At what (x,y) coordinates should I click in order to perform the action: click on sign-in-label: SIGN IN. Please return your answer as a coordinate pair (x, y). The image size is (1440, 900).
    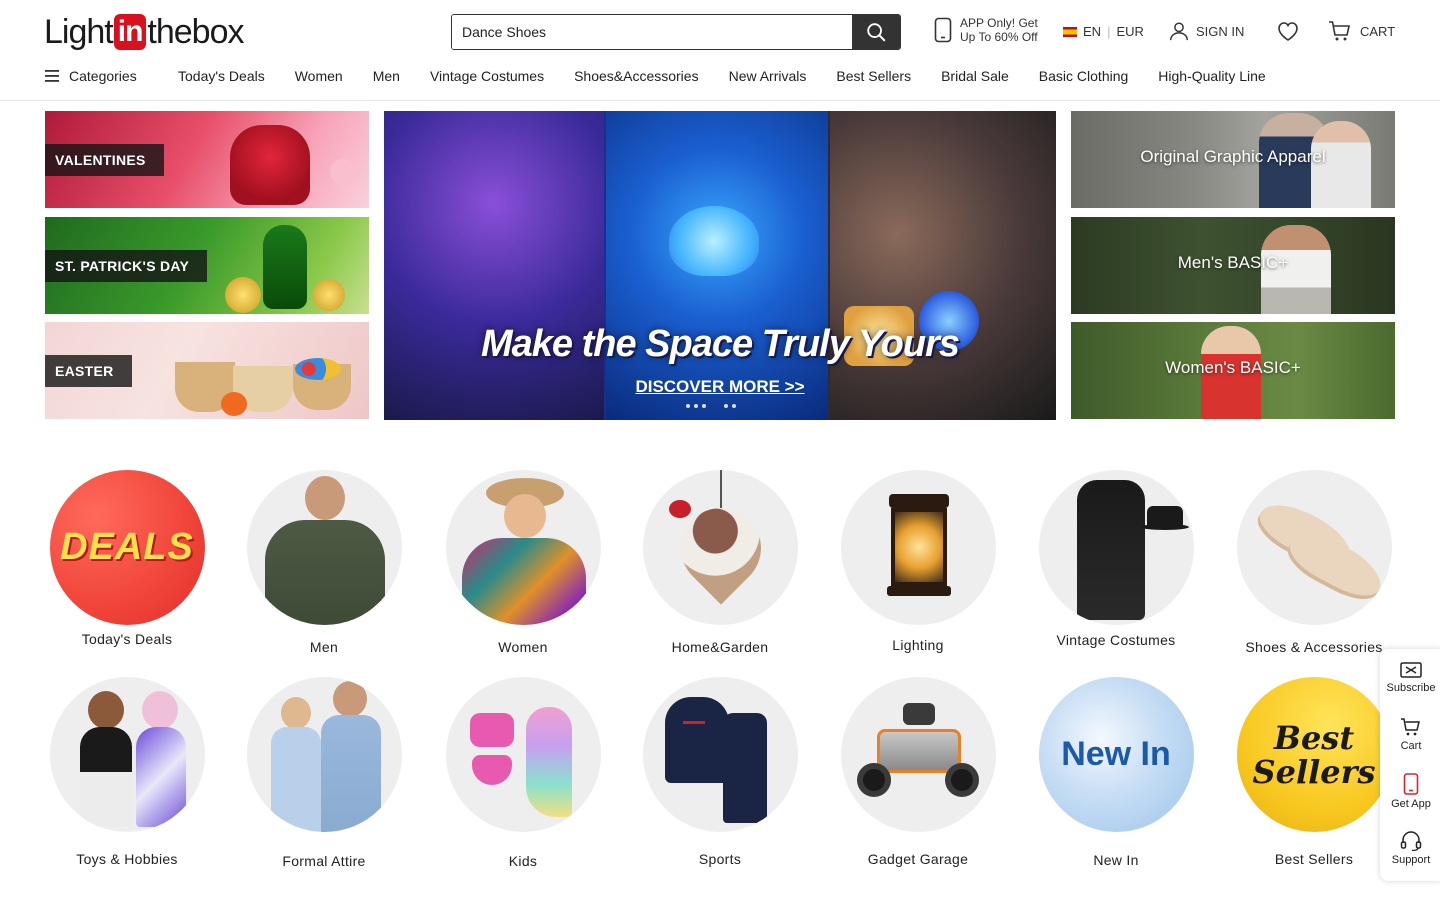
    Looking at the image, I should click on (1220, 31).